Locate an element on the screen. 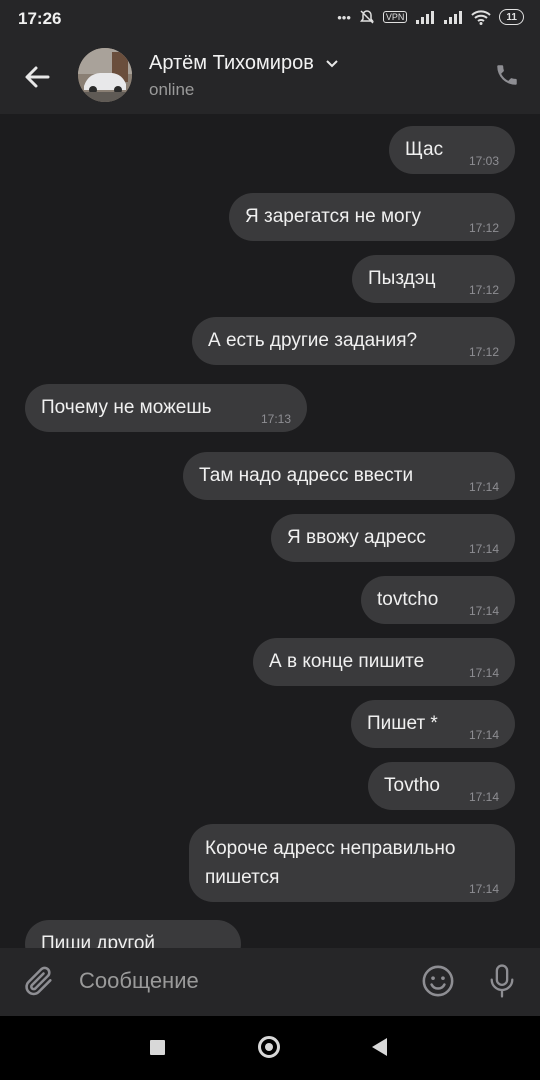  message-bubble: Я ввожу адресс 17:14 is located at coordinates (393, 538).